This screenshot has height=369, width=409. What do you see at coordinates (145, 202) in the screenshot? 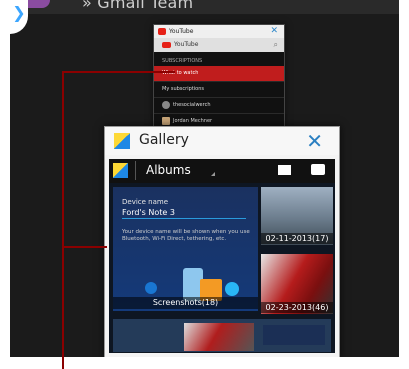
I see `device-name-label: Device name` at bounding box center [145, 202].